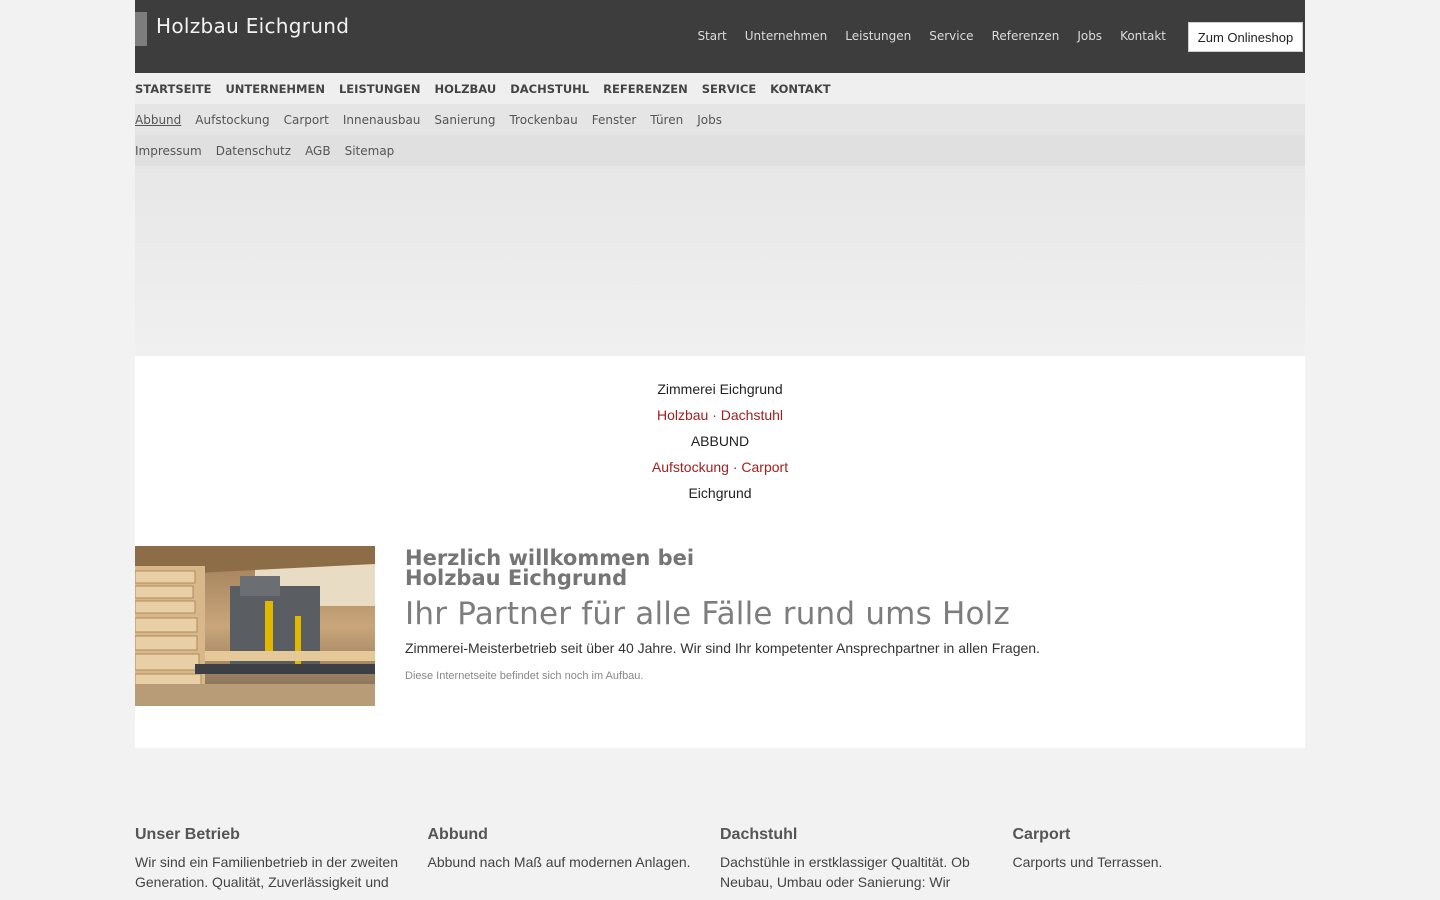 This screenshot has height=900, width=1440. I want to click on main-nav-dachstuhl: DACHSTUHL, so click(549, 89).